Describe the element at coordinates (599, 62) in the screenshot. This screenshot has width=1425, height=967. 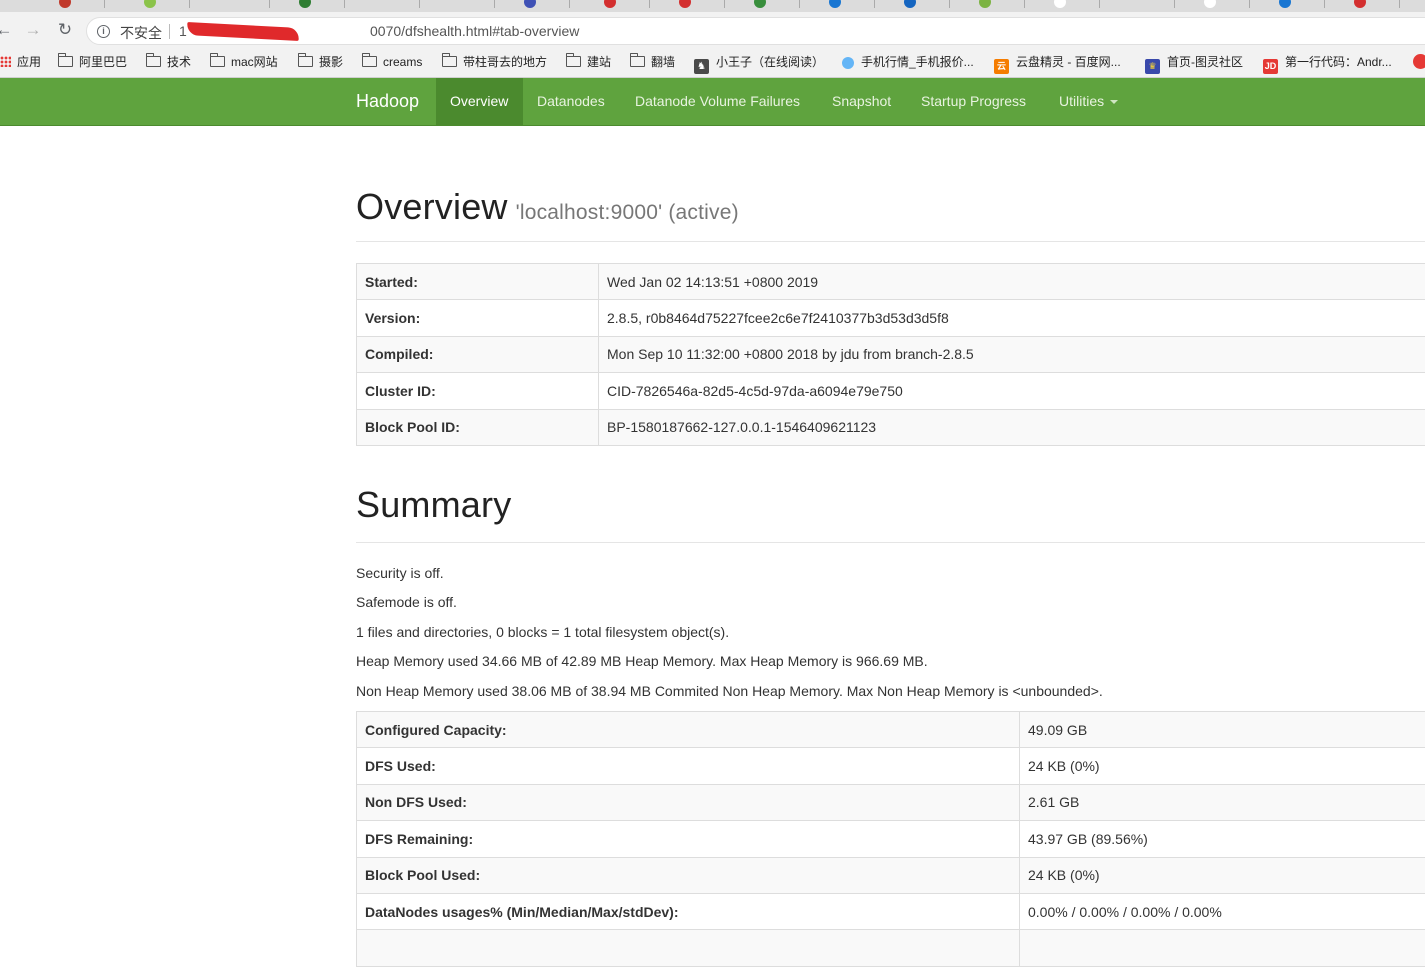
I see `bookmark-label: 建站` at that location.